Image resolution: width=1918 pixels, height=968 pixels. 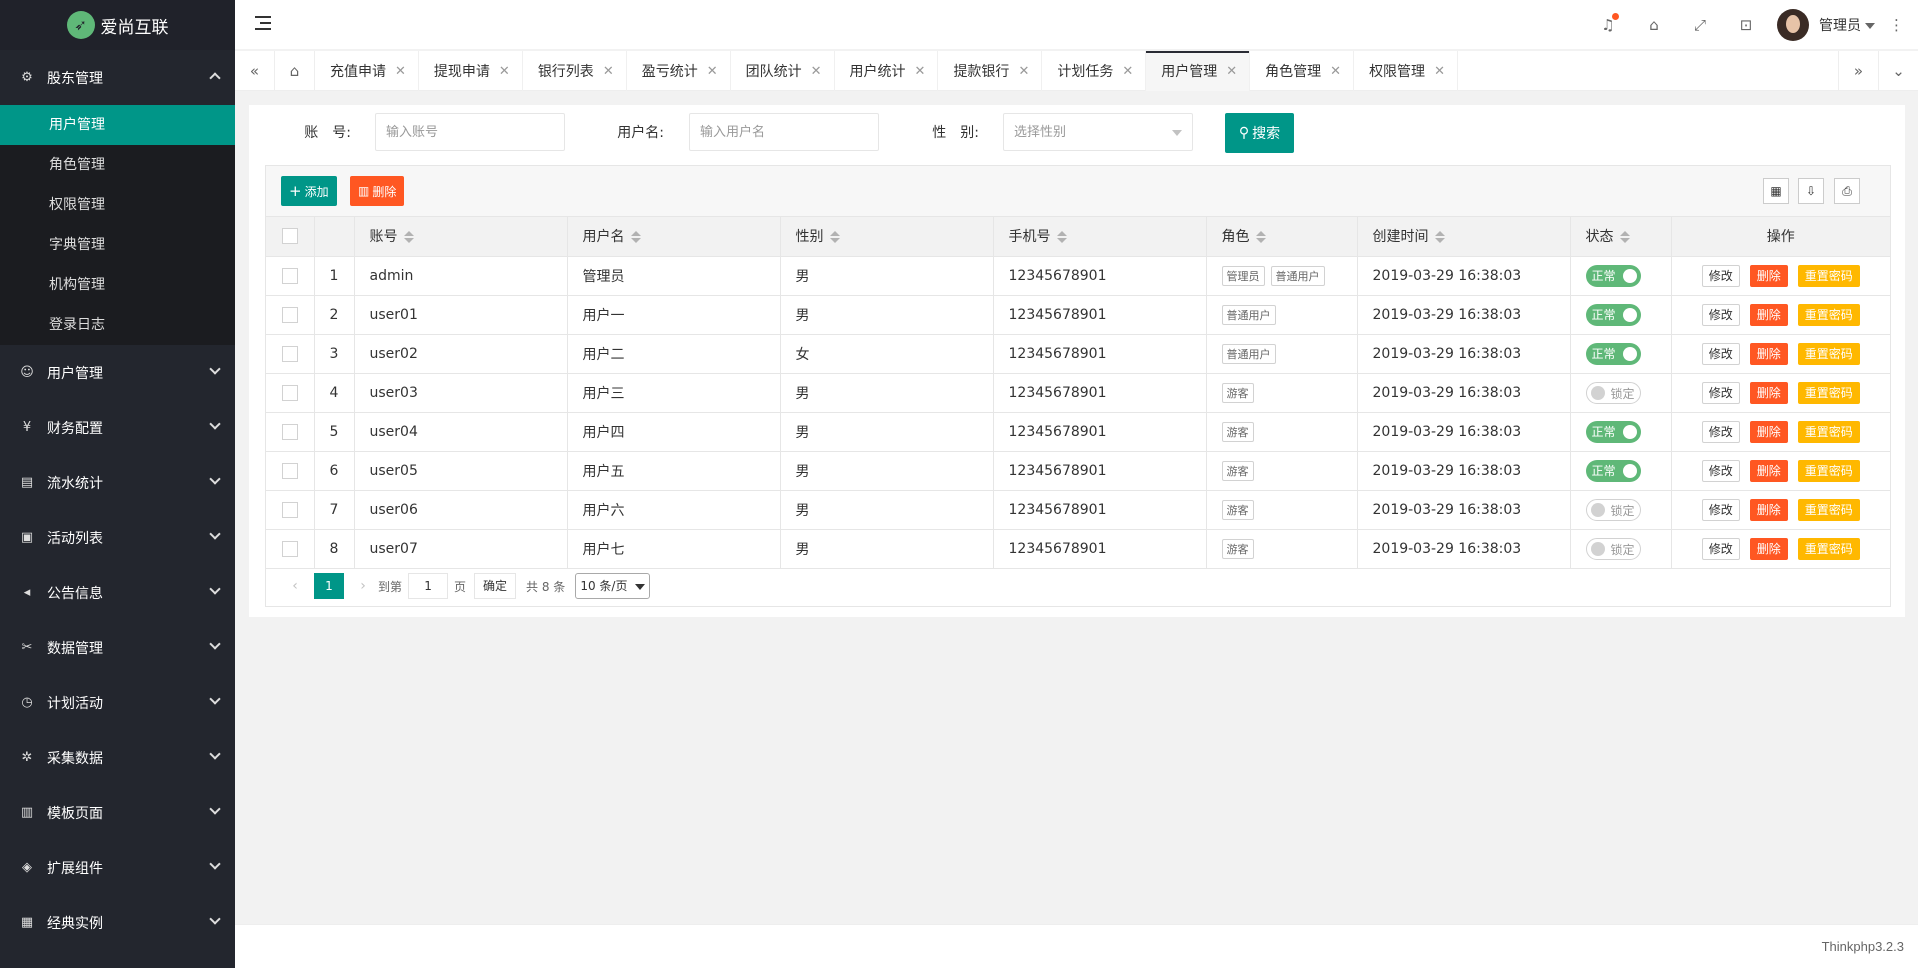 What do you see at coordinates (117, 482) in the screenshot?
I see `sidebar-group-4: ▤ 流水统计` at bounding box center [117, 482].